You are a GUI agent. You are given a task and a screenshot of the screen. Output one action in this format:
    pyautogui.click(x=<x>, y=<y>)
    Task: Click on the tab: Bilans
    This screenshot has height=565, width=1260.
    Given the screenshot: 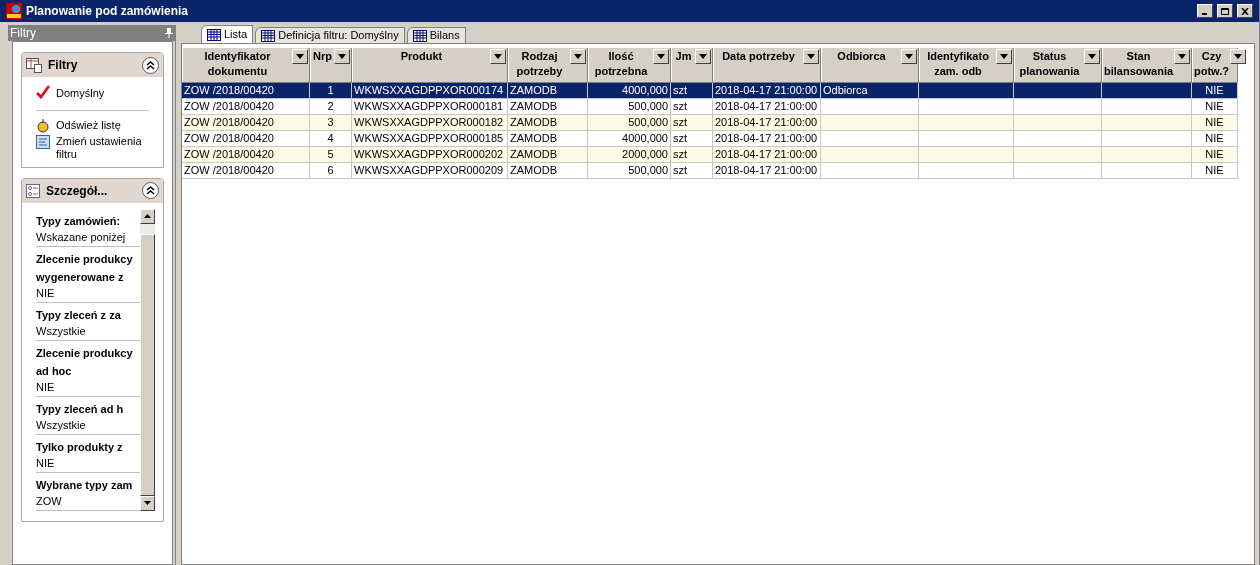 What is the action you would take?
    pyautogui.click(x=436, y=35)
    